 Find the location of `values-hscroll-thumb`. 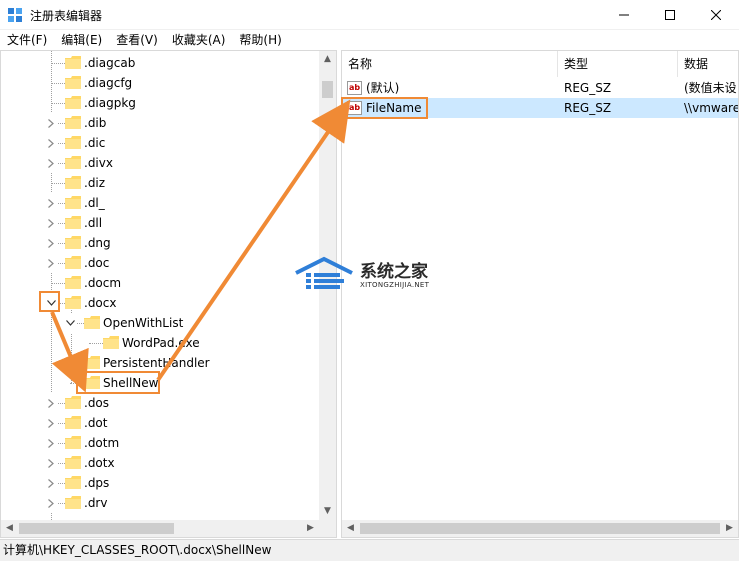

values-hscroll-thumb is located at coordinates (540, 528).